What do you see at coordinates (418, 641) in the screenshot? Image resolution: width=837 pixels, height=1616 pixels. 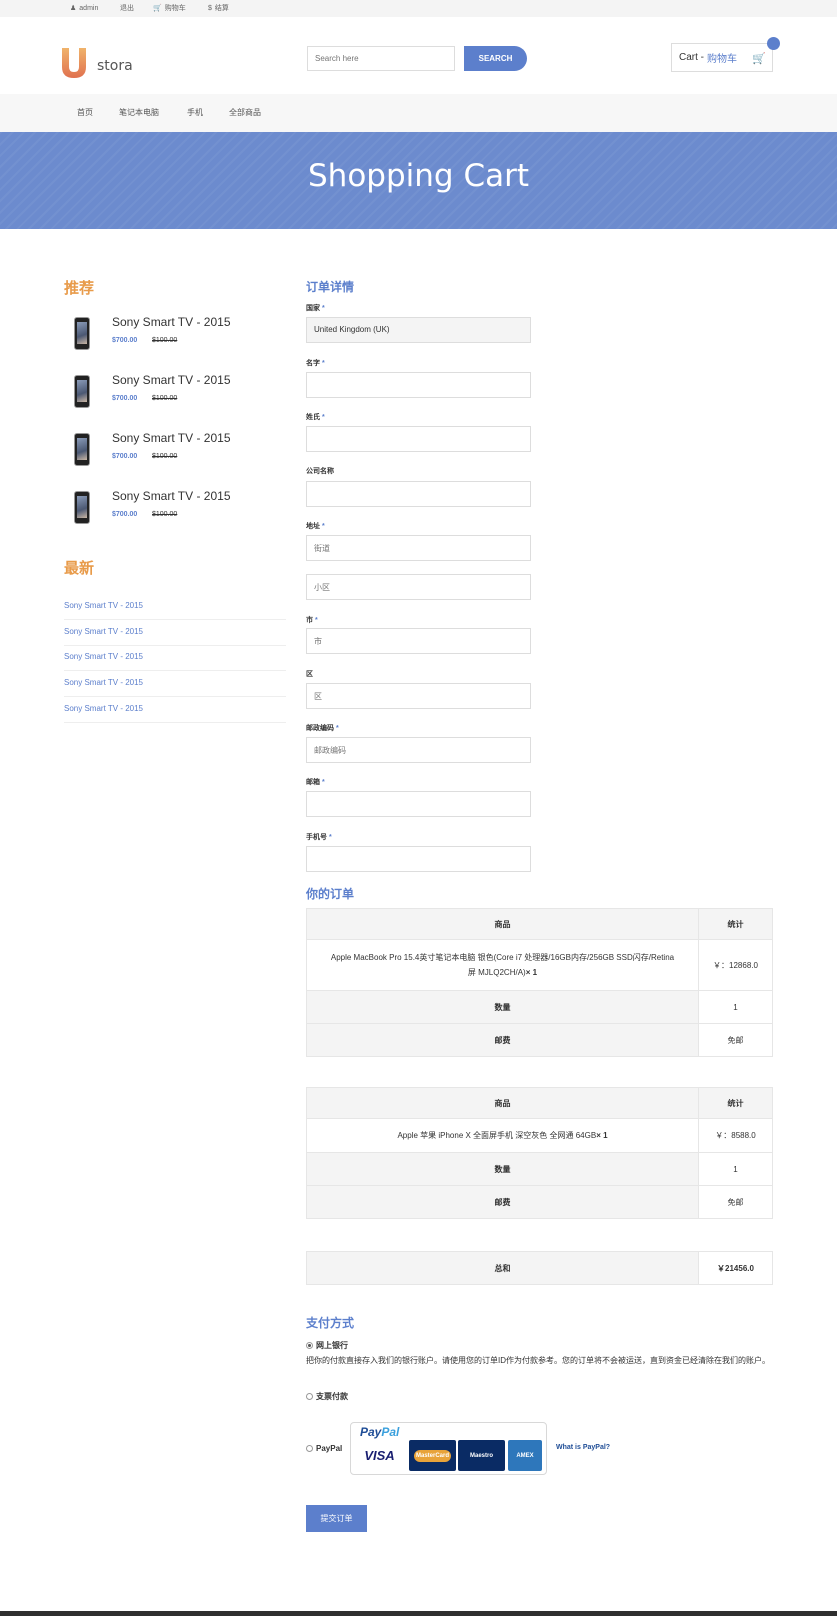 I see `city-input` at bounding box center [418, 641].